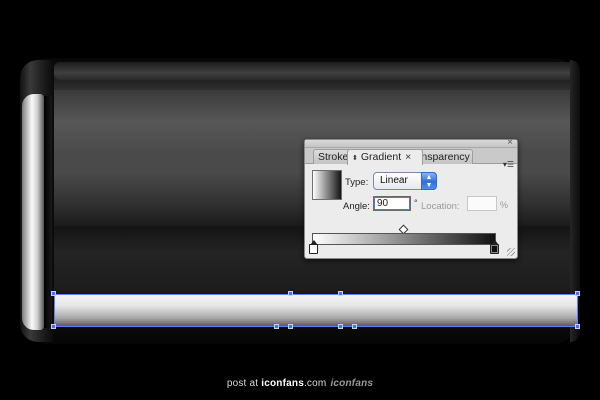 The width and height of the screenshot is (600, 400). What do you see at coordinates (316, 310) in the screenshot?
I see `selected-reflection-shape` at bounding box center [316, 310].